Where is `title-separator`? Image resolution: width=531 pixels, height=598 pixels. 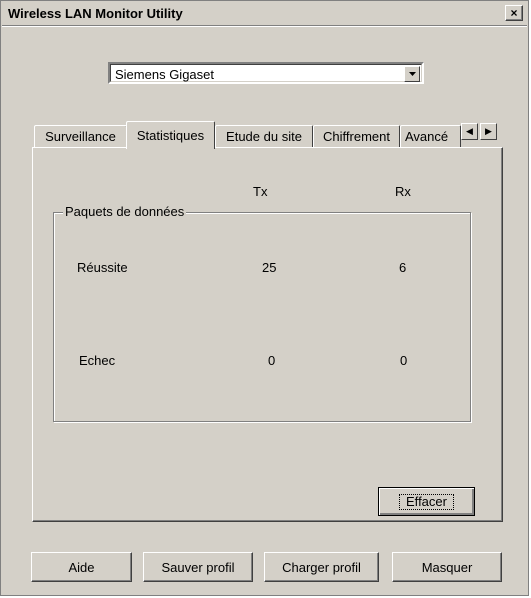 title-separator is located at coordinates (264, 26).